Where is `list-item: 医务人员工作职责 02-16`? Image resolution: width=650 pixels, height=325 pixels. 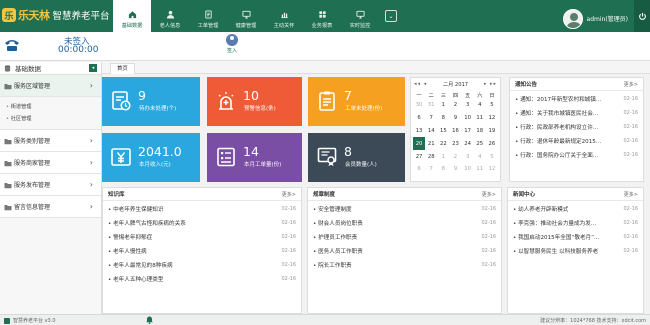
list-item: 医务人员工作职责 02-16 is located at coordinates (404, 251).